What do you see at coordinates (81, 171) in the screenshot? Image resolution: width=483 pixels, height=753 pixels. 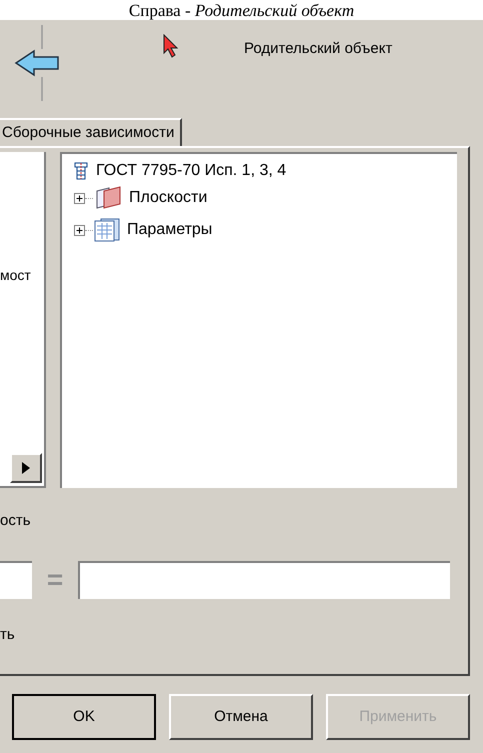 I see `bolt-icon` at bounding box center [81, 171].